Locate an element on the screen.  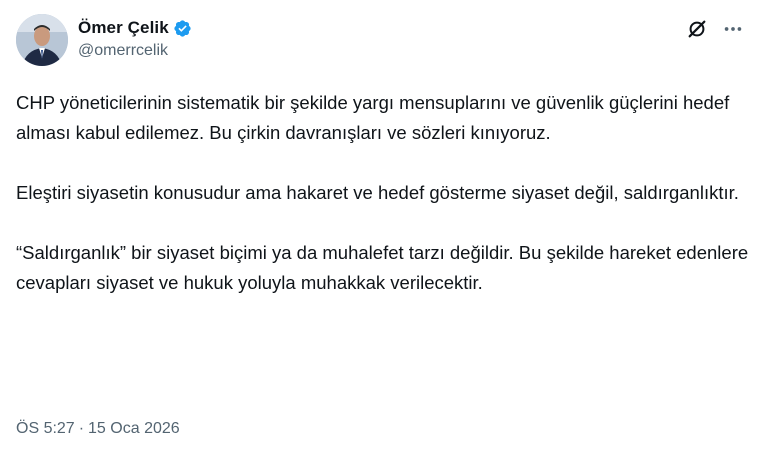
more-icon is located at coordinates (733, 29).